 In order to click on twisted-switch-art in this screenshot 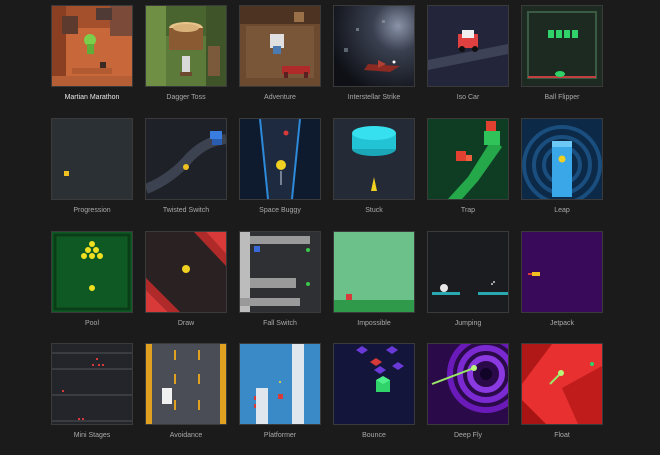, I will do `click(186, 159)`.